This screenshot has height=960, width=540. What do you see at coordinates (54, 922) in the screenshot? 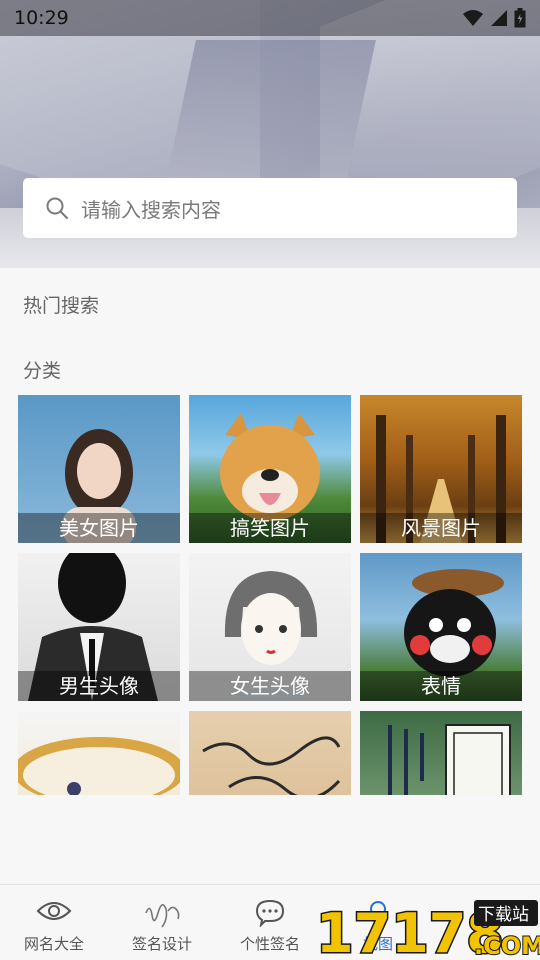
I see `tab-nickname: 网名大全` at bounding box center [54, 922].